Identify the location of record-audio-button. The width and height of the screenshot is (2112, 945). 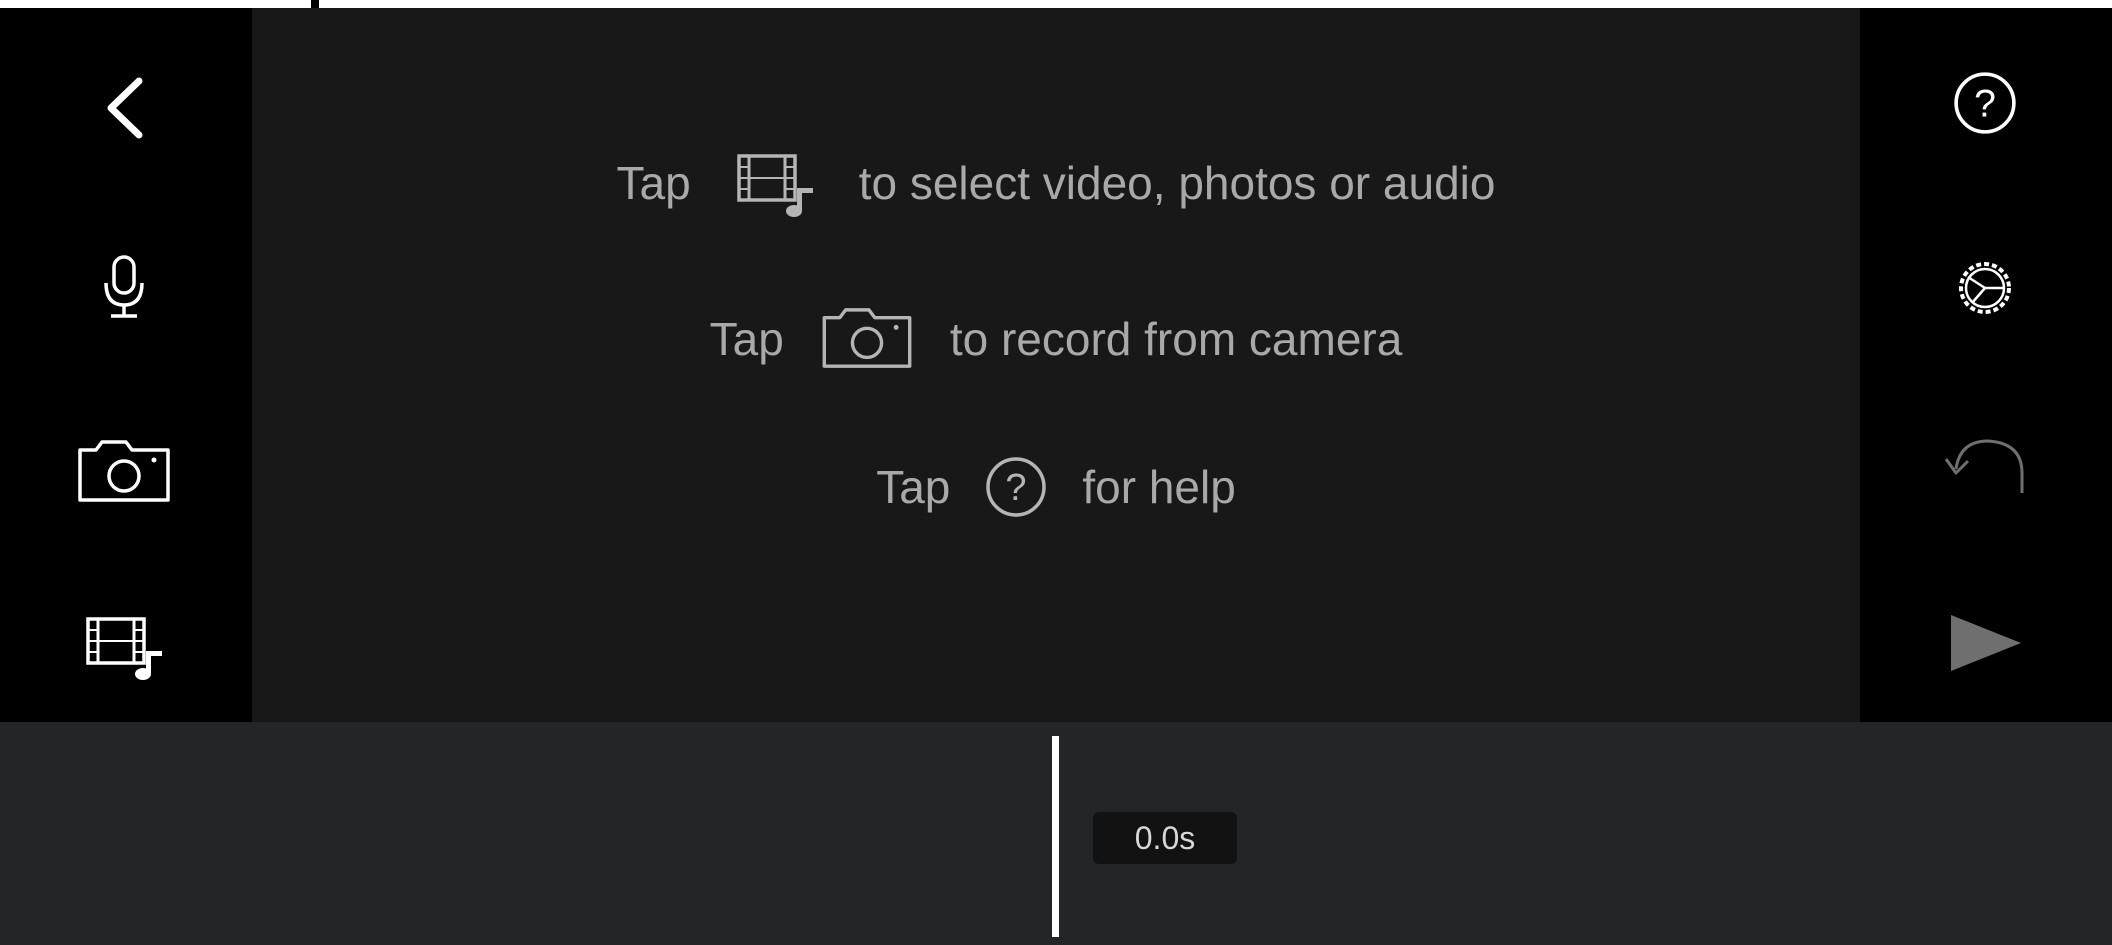
(124, 288).